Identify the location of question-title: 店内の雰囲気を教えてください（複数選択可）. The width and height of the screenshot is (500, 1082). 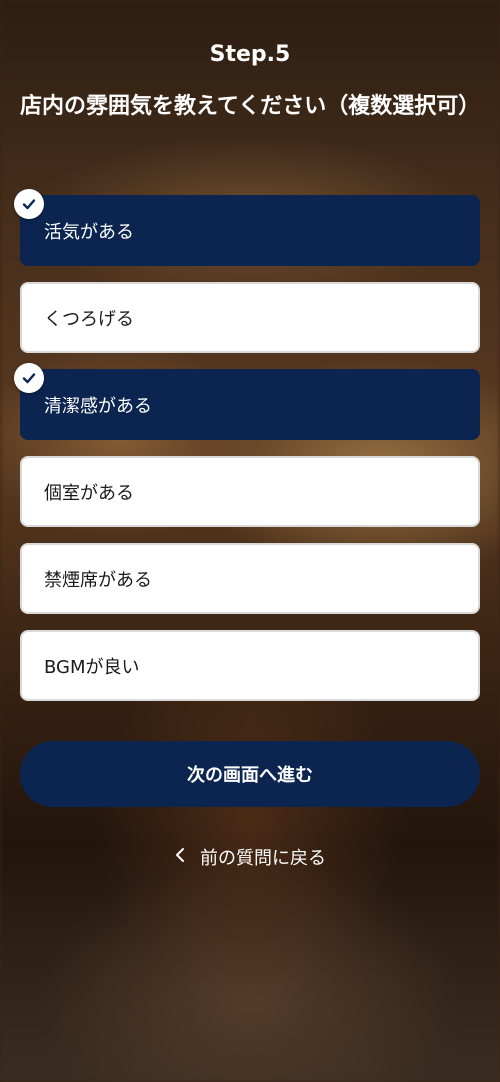
(250, 106).